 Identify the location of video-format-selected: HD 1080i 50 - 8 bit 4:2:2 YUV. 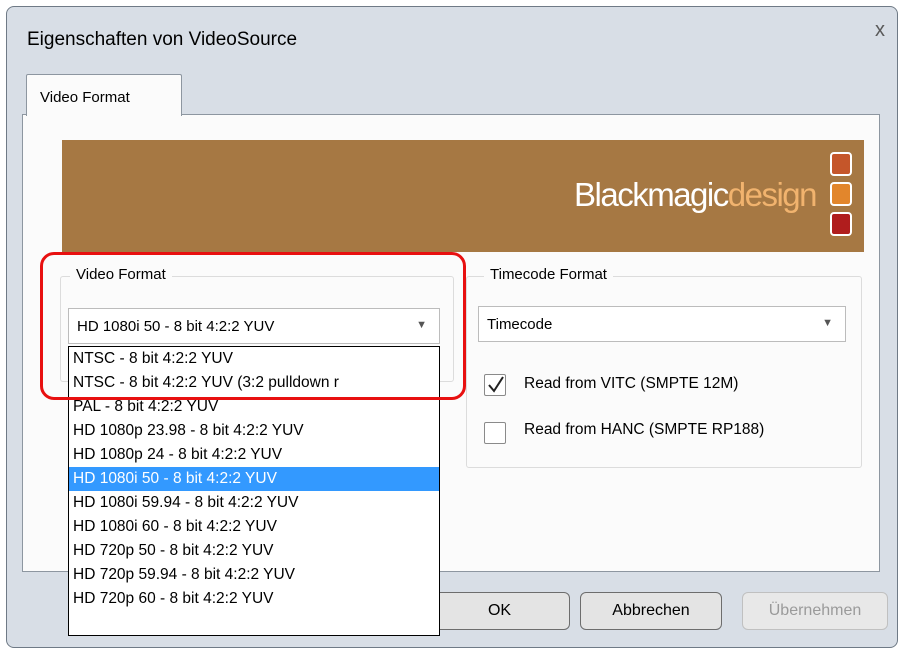
(176, 326).